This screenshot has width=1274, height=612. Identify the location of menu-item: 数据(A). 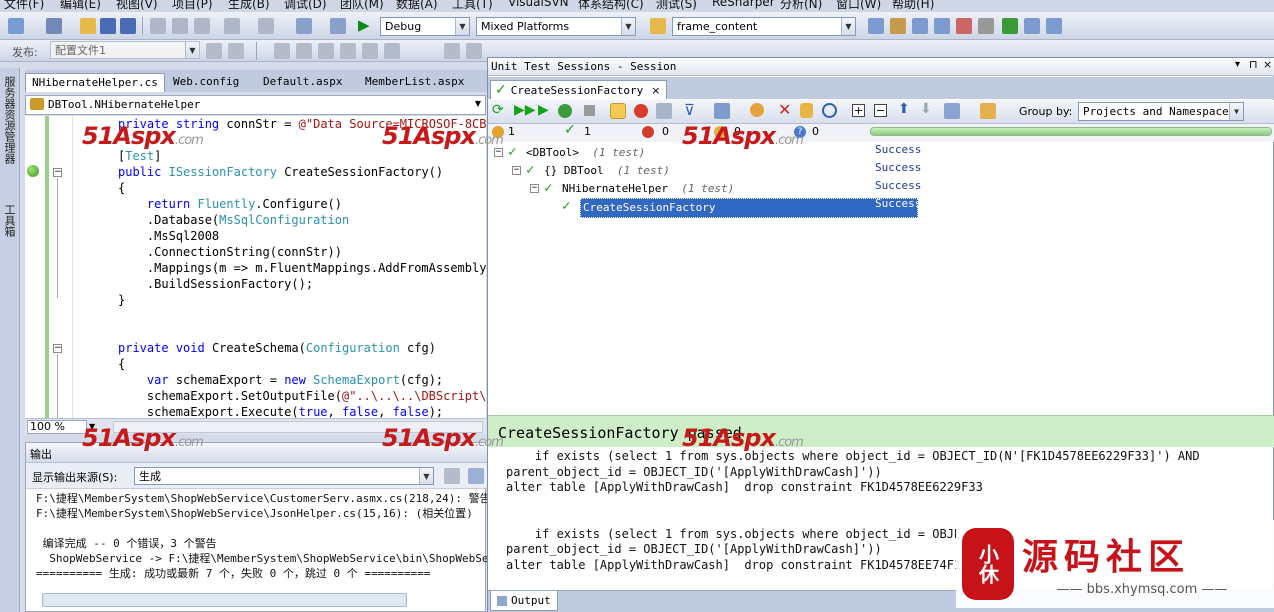
(417, 6).